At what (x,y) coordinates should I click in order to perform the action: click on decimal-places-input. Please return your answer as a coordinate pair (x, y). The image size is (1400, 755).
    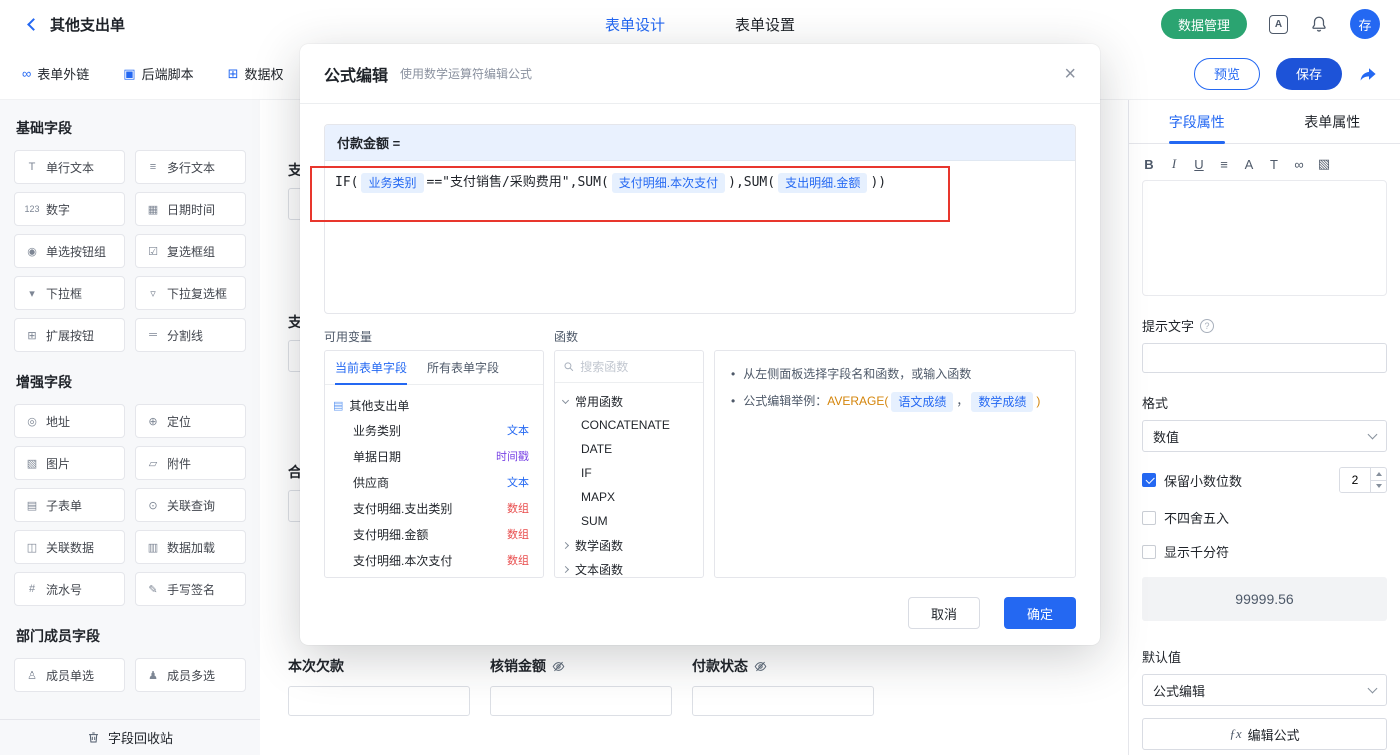
    Looking at the image, I should click on (1355, 480).